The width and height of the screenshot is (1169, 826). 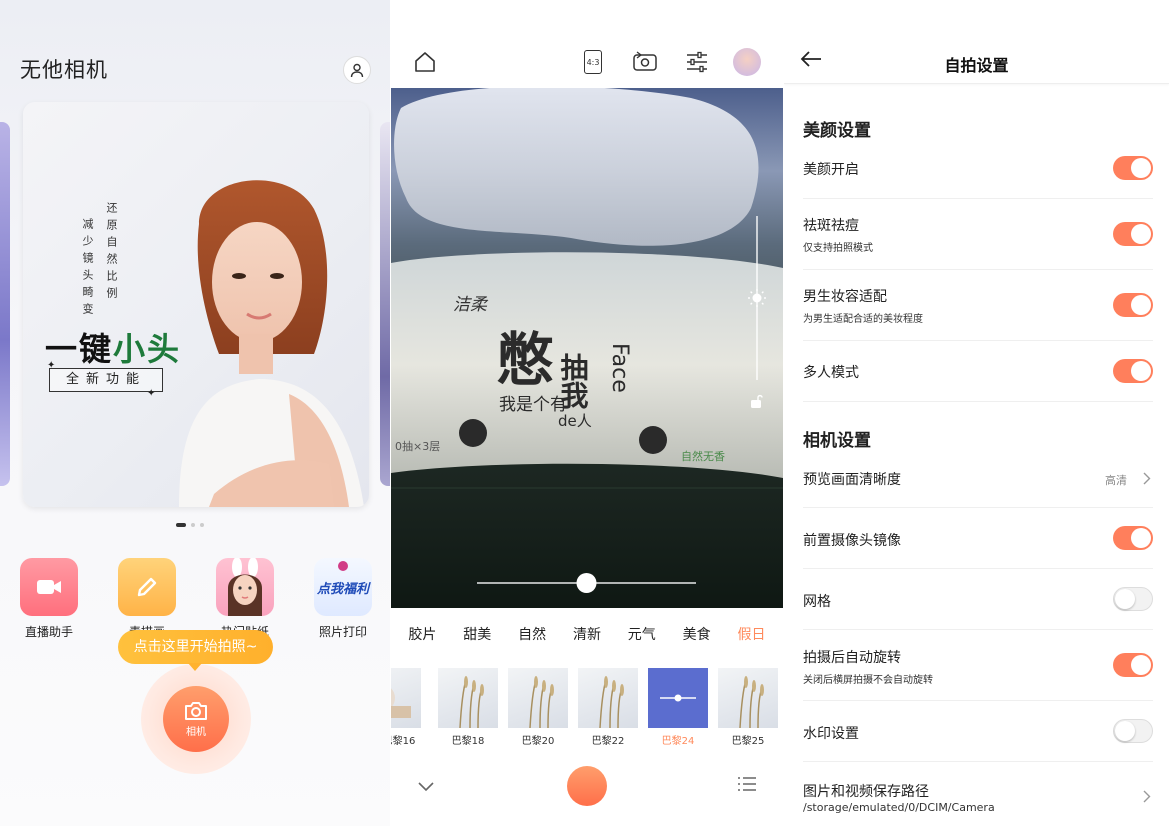 What do you see at coordinates (147, 587) in the screenshot?
I see `pencil-icon` at bounding box center [147, 587].